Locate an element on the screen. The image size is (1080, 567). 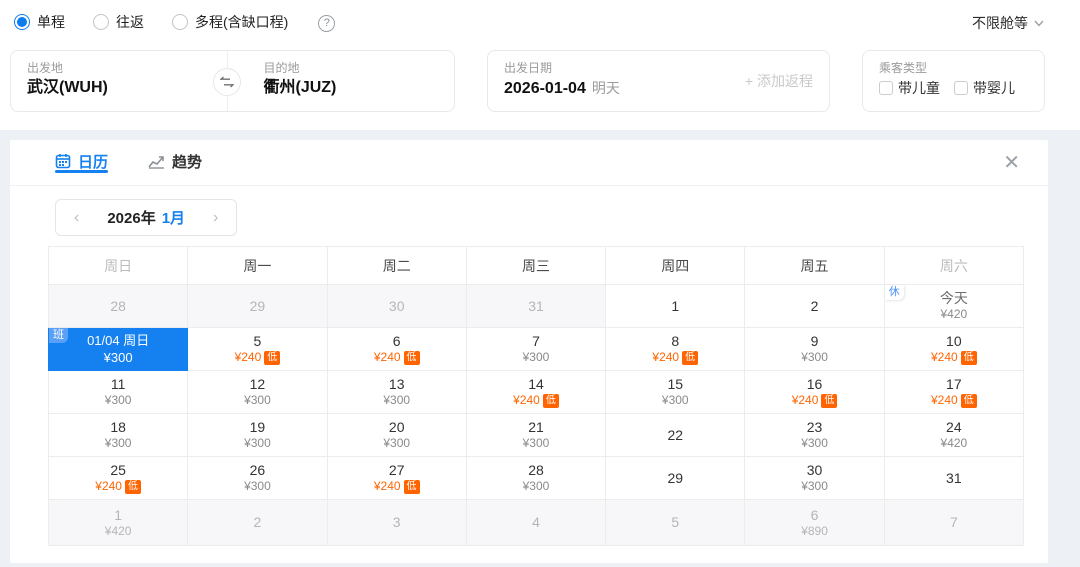
calendar-day-cell: 31 is located at coordinates (954, 478).